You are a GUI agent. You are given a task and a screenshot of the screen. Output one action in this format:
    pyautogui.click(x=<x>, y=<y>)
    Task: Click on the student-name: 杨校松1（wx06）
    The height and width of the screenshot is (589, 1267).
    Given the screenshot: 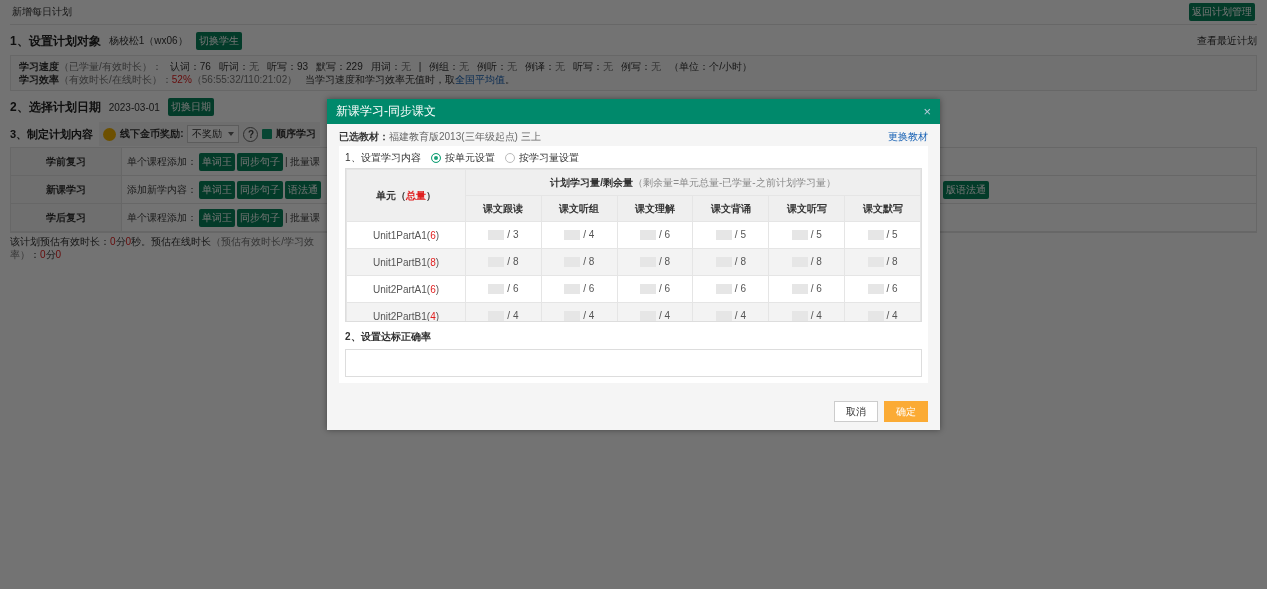 What is the action you would take?
    pyautogui.click(x=148, y=41)
    